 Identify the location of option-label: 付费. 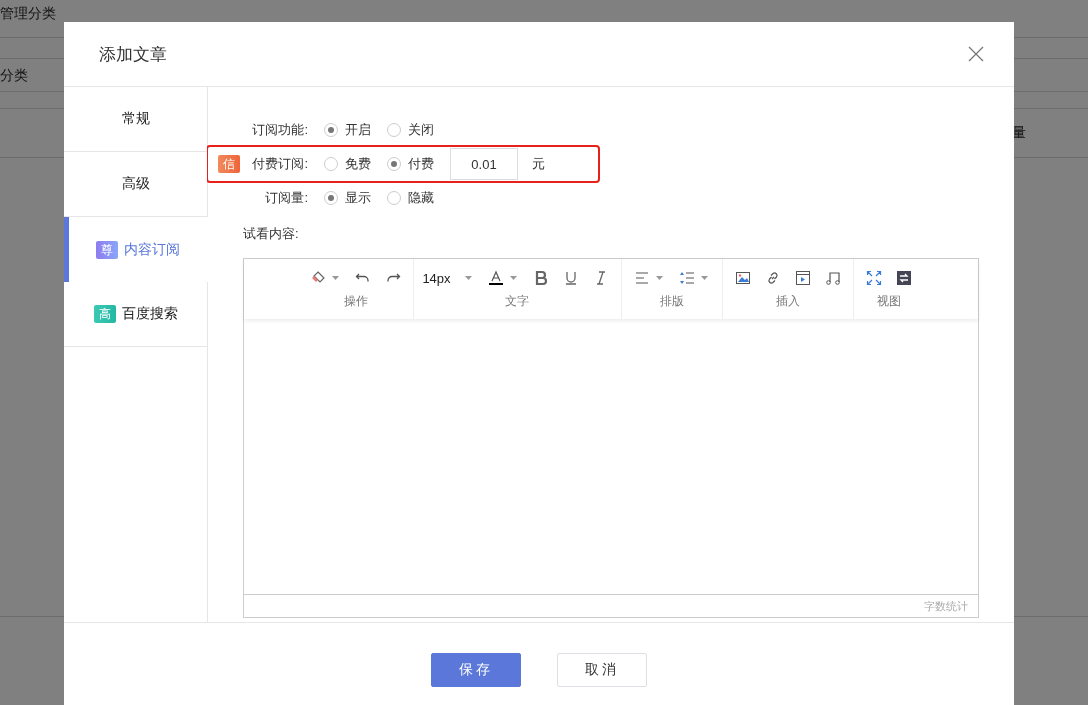
(421, 164).